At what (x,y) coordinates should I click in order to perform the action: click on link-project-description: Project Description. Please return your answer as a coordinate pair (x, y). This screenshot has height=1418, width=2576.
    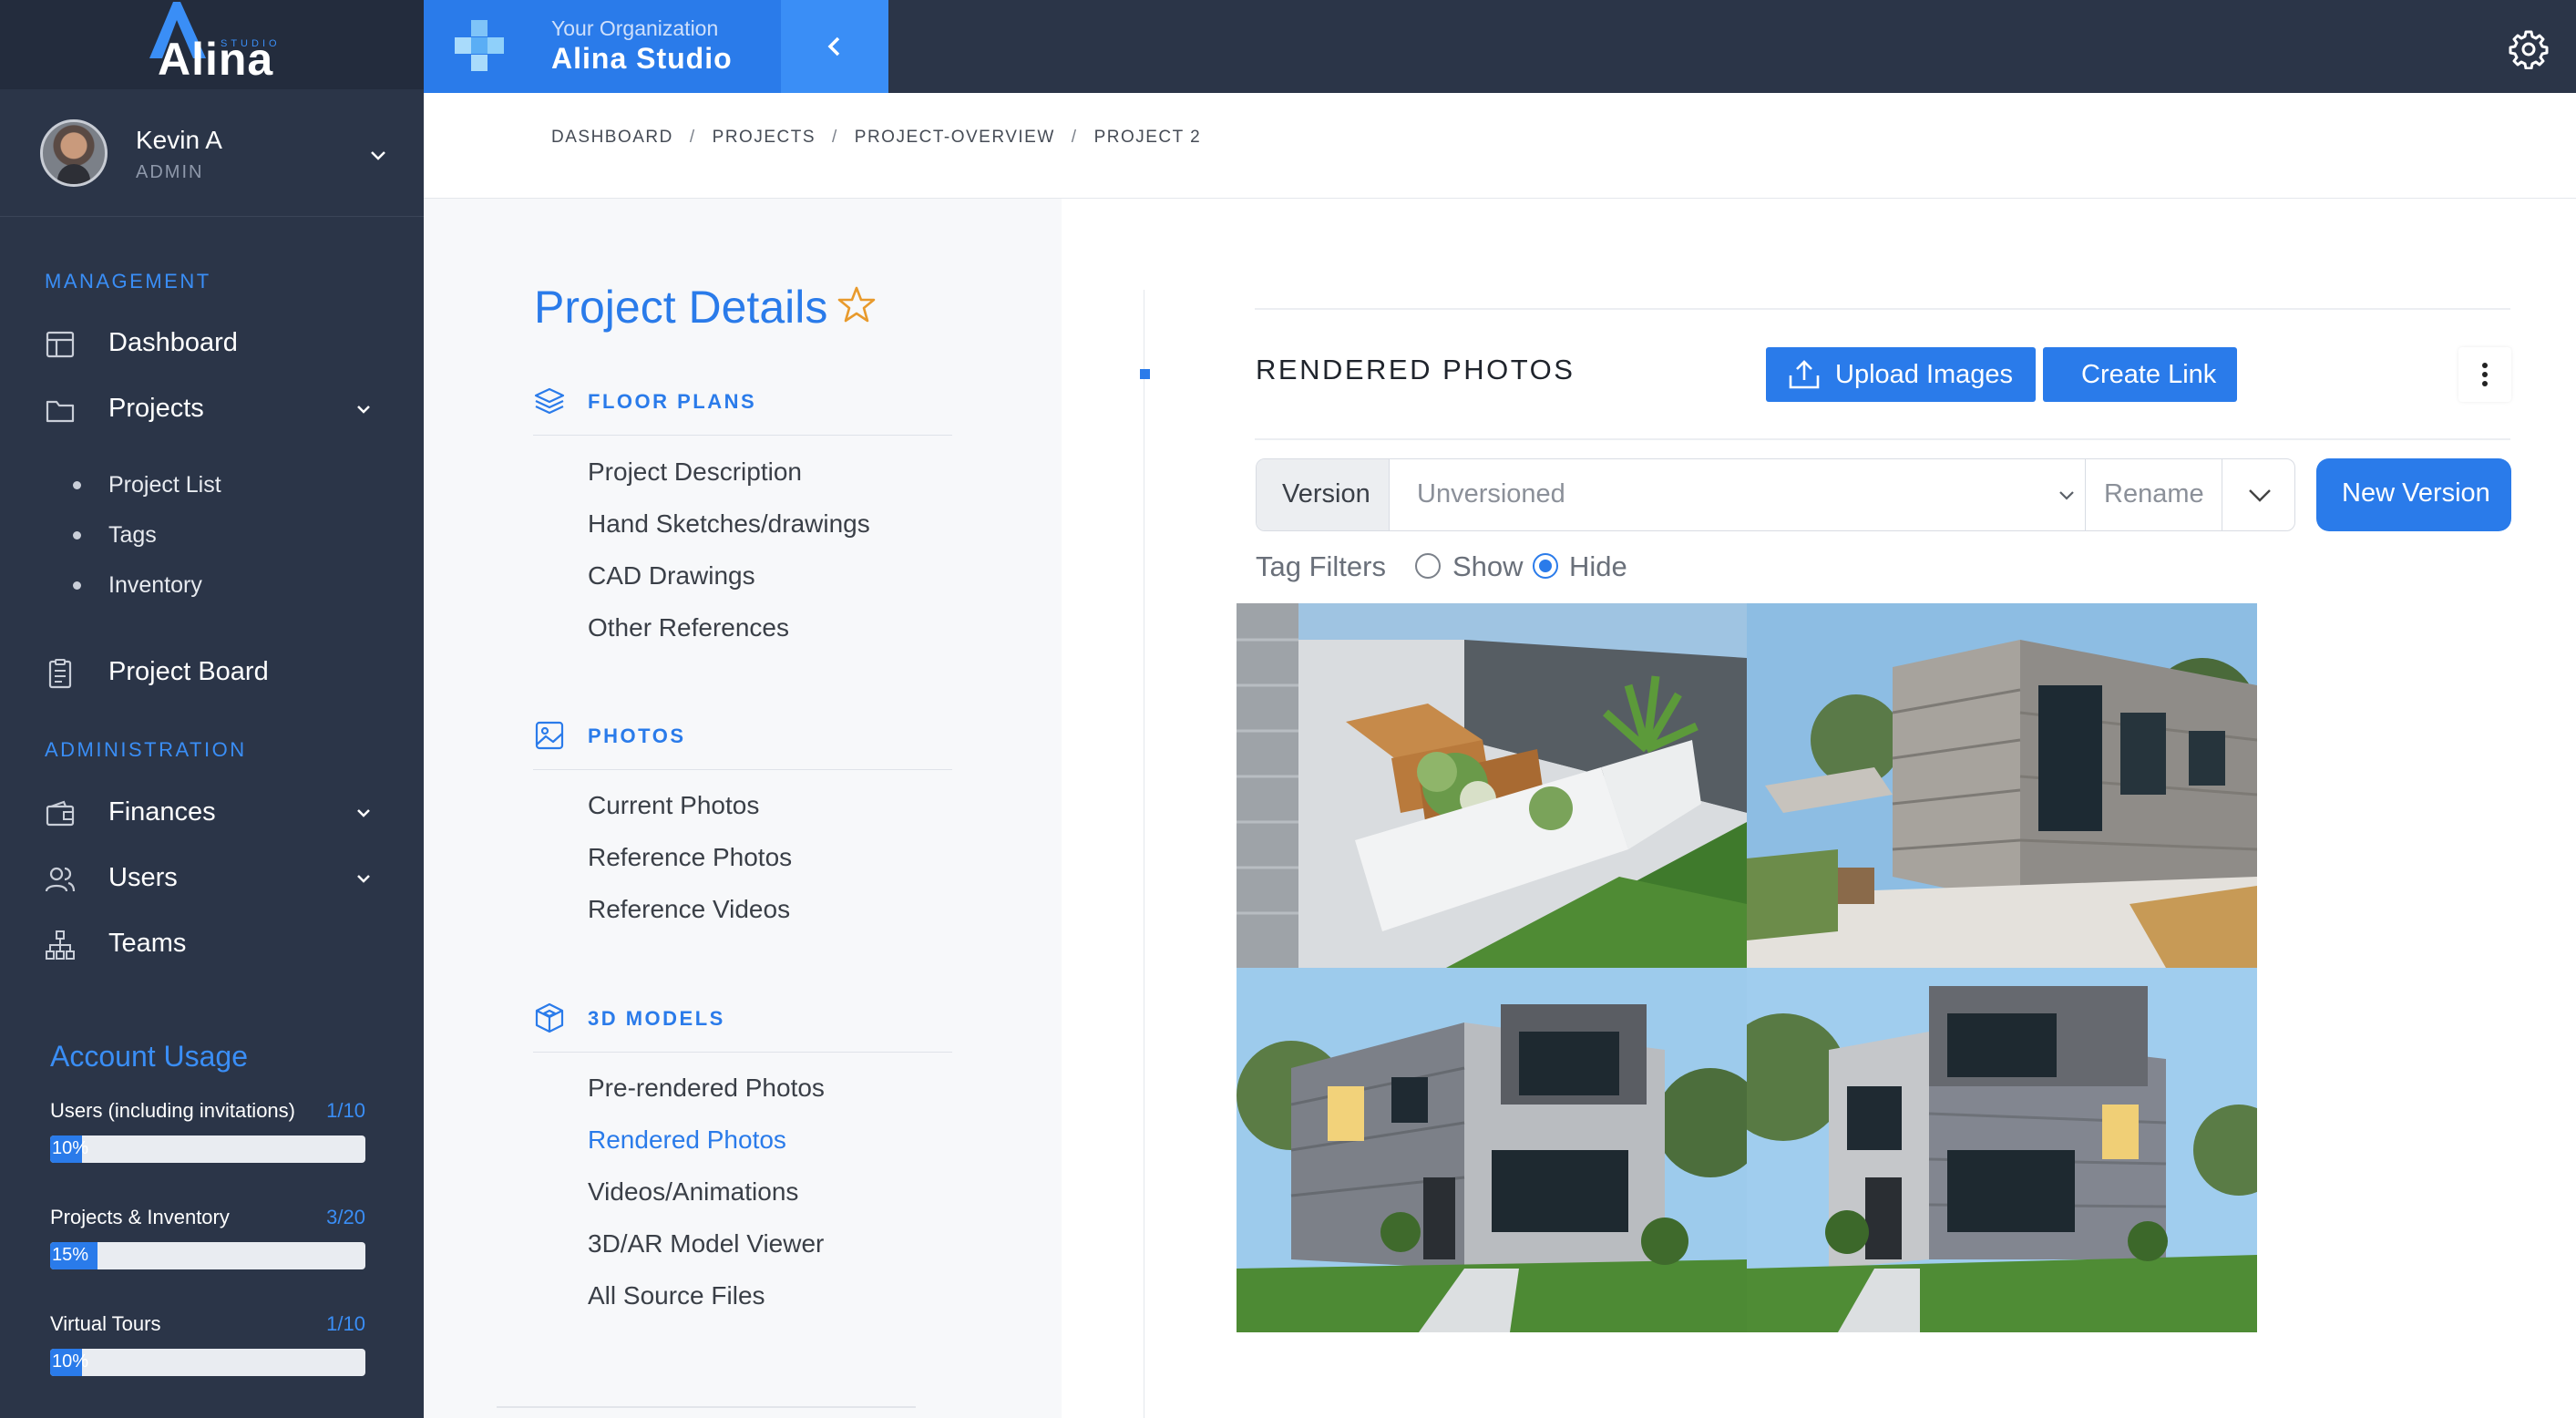
    Looking at the image, I should click on (695, 472).